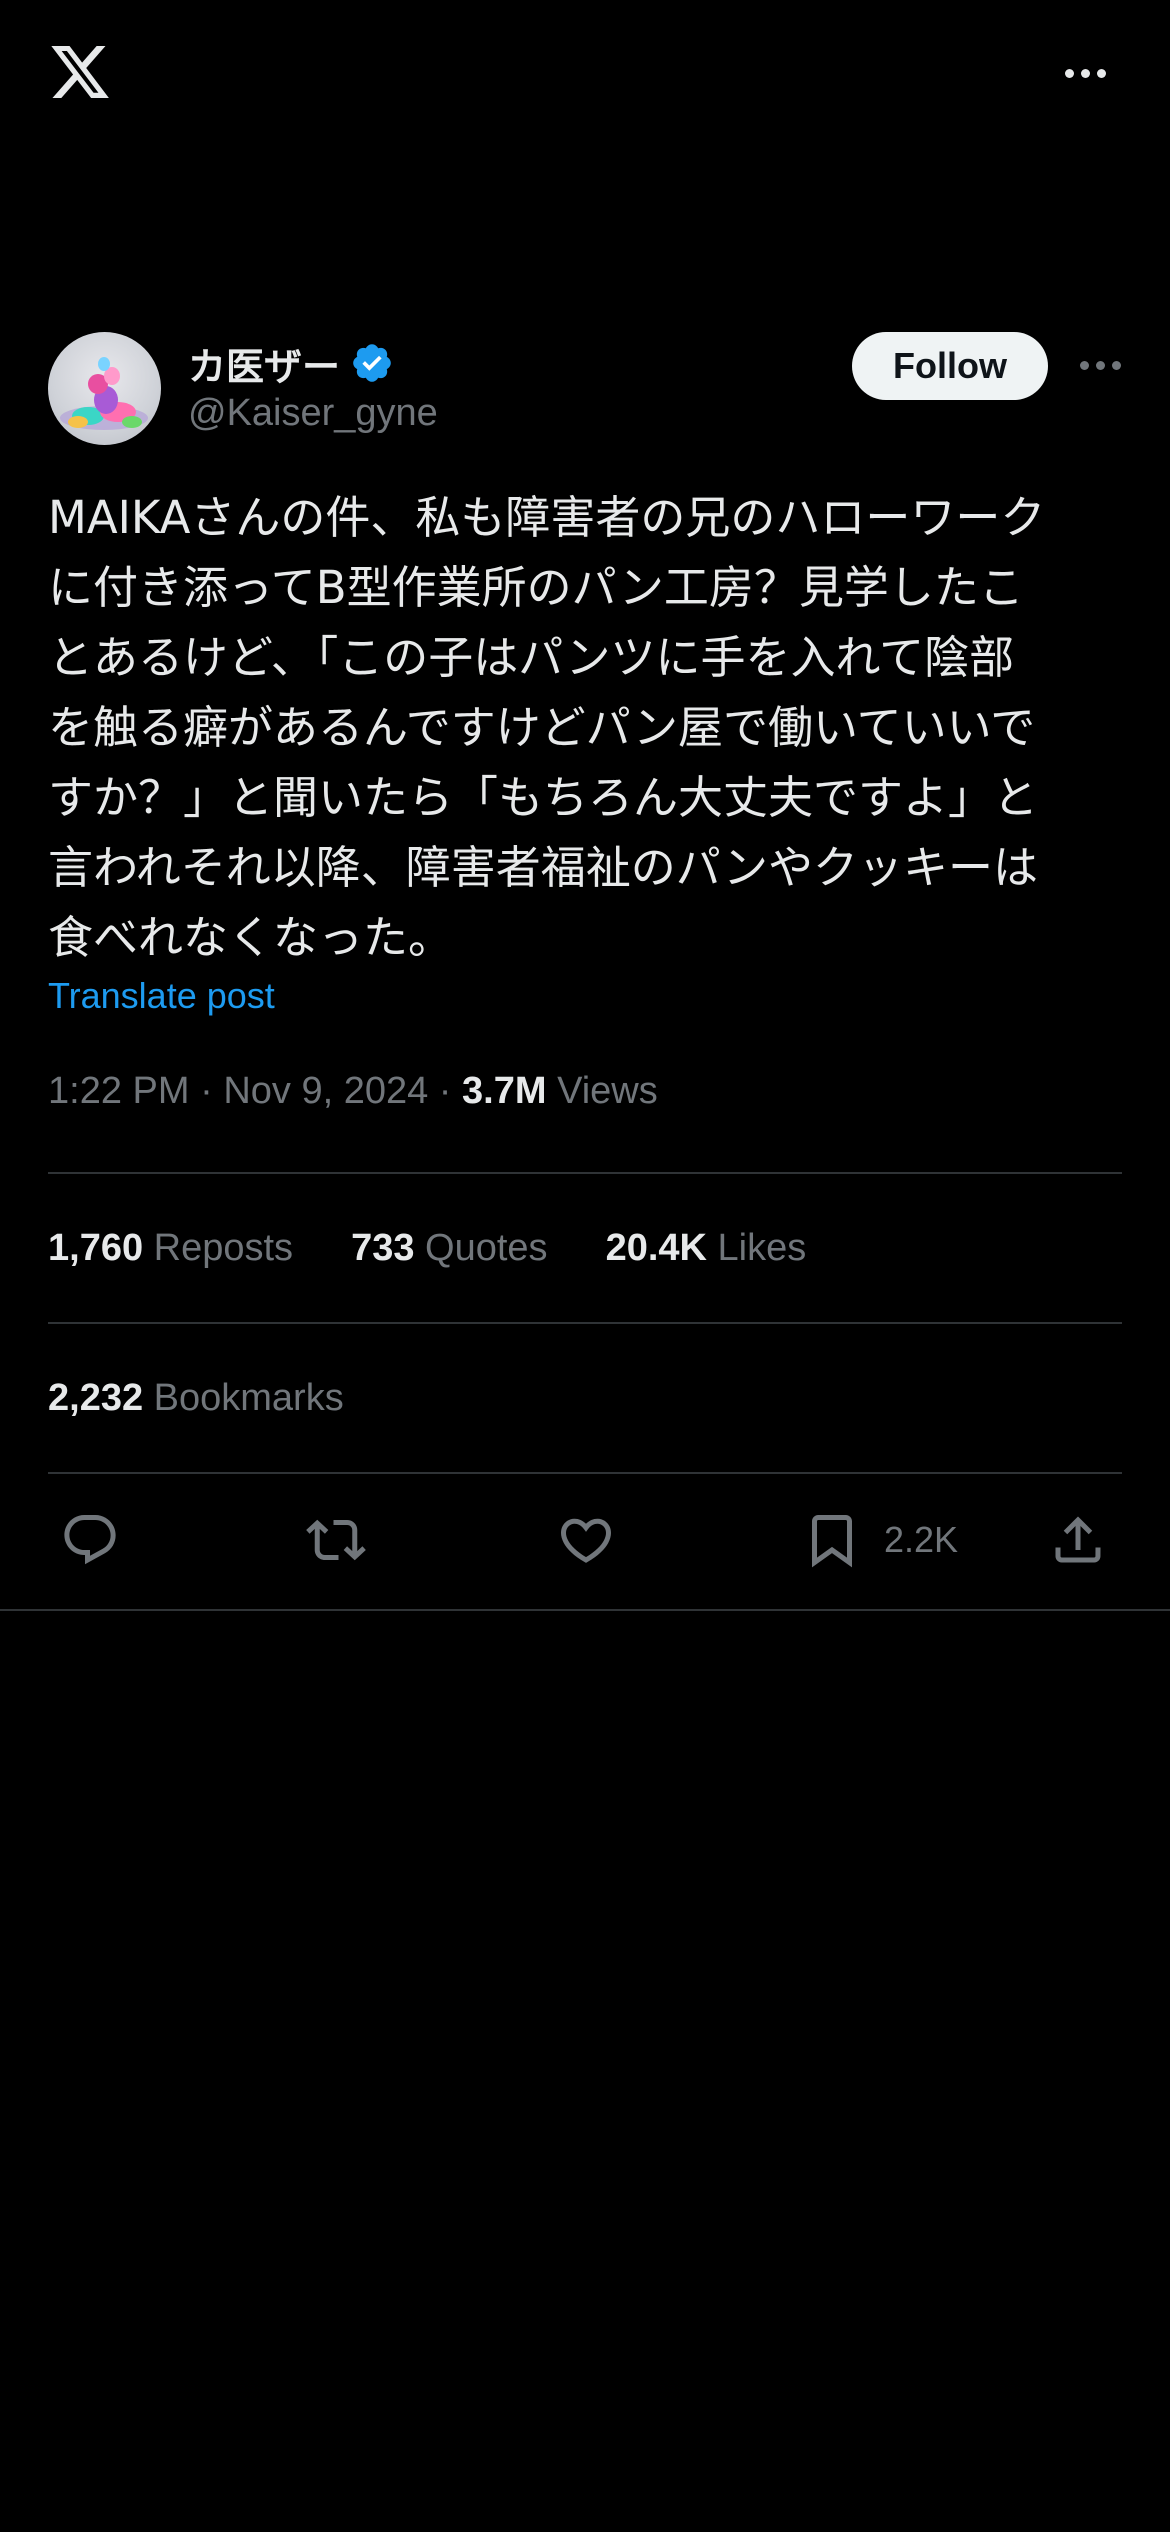 Image resolution: width=1170 pixels, height=2532 pixels. I want to click on reply-icon, so click(90, 1540).